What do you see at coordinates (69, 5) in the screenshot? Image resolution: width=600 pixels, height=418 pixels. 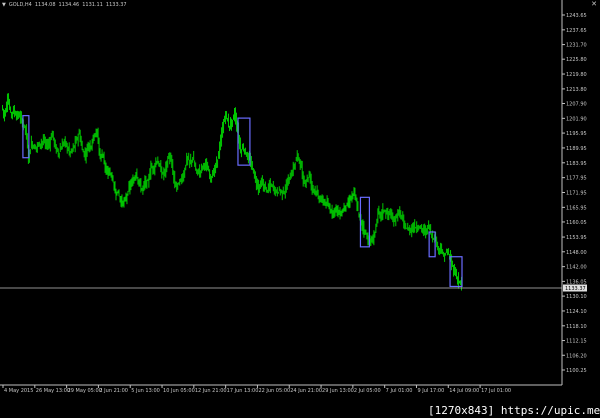 I see `high-value: 1134.46` at bounding box center [69, 5].